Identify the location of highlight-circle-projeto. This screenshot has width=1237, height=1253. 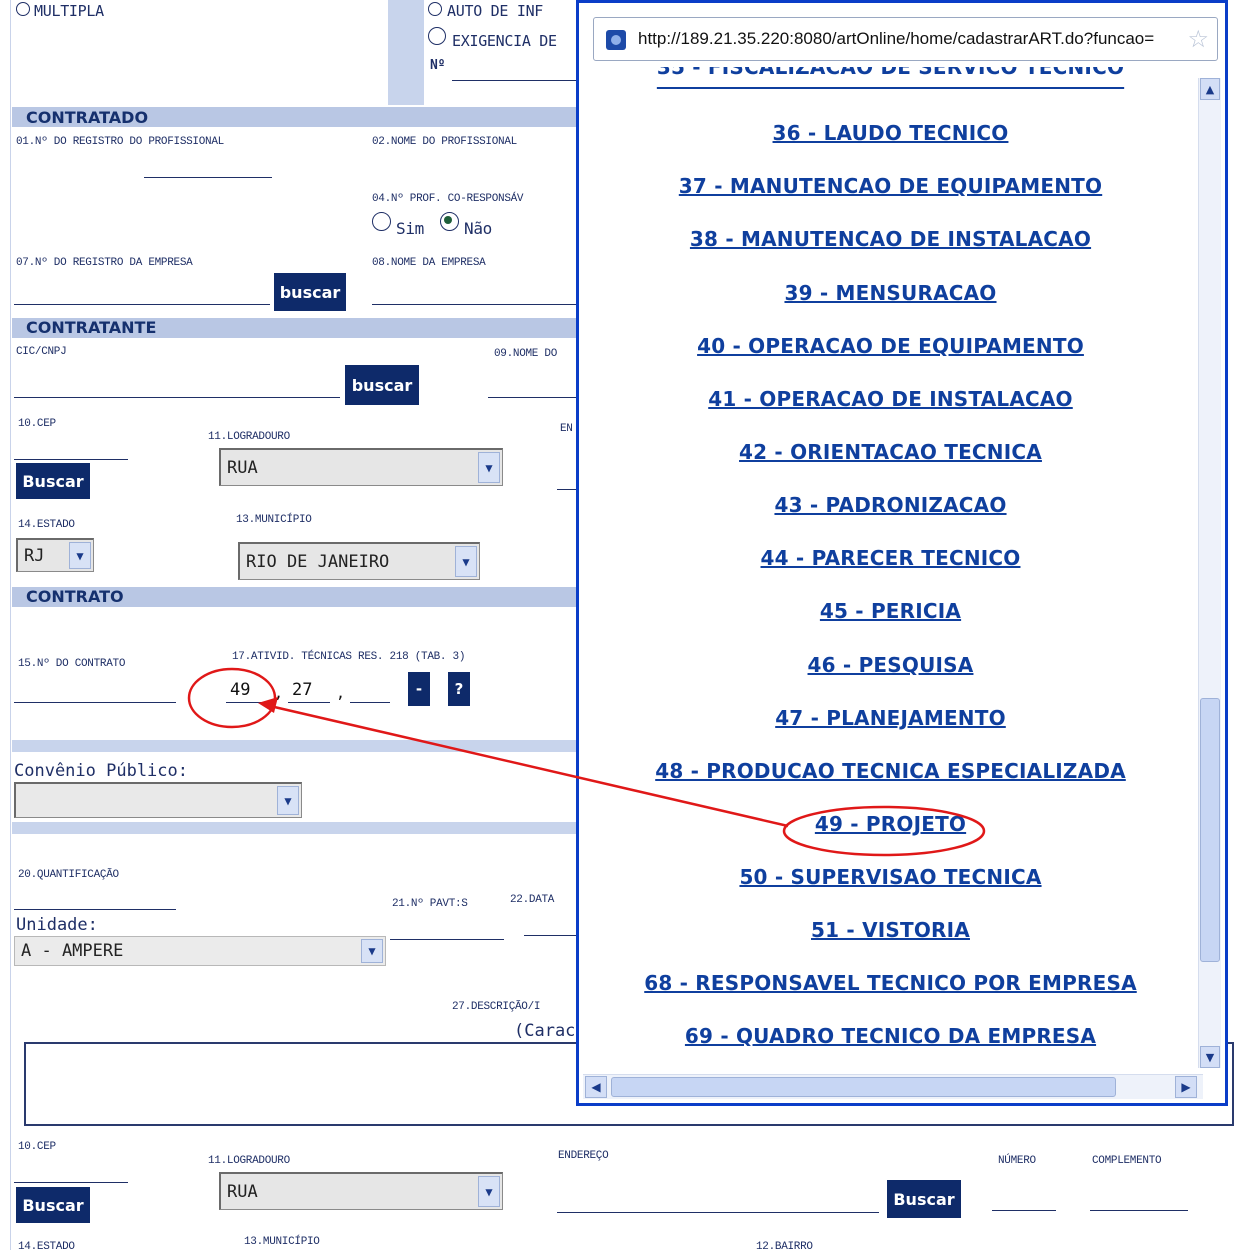
(884, 831).